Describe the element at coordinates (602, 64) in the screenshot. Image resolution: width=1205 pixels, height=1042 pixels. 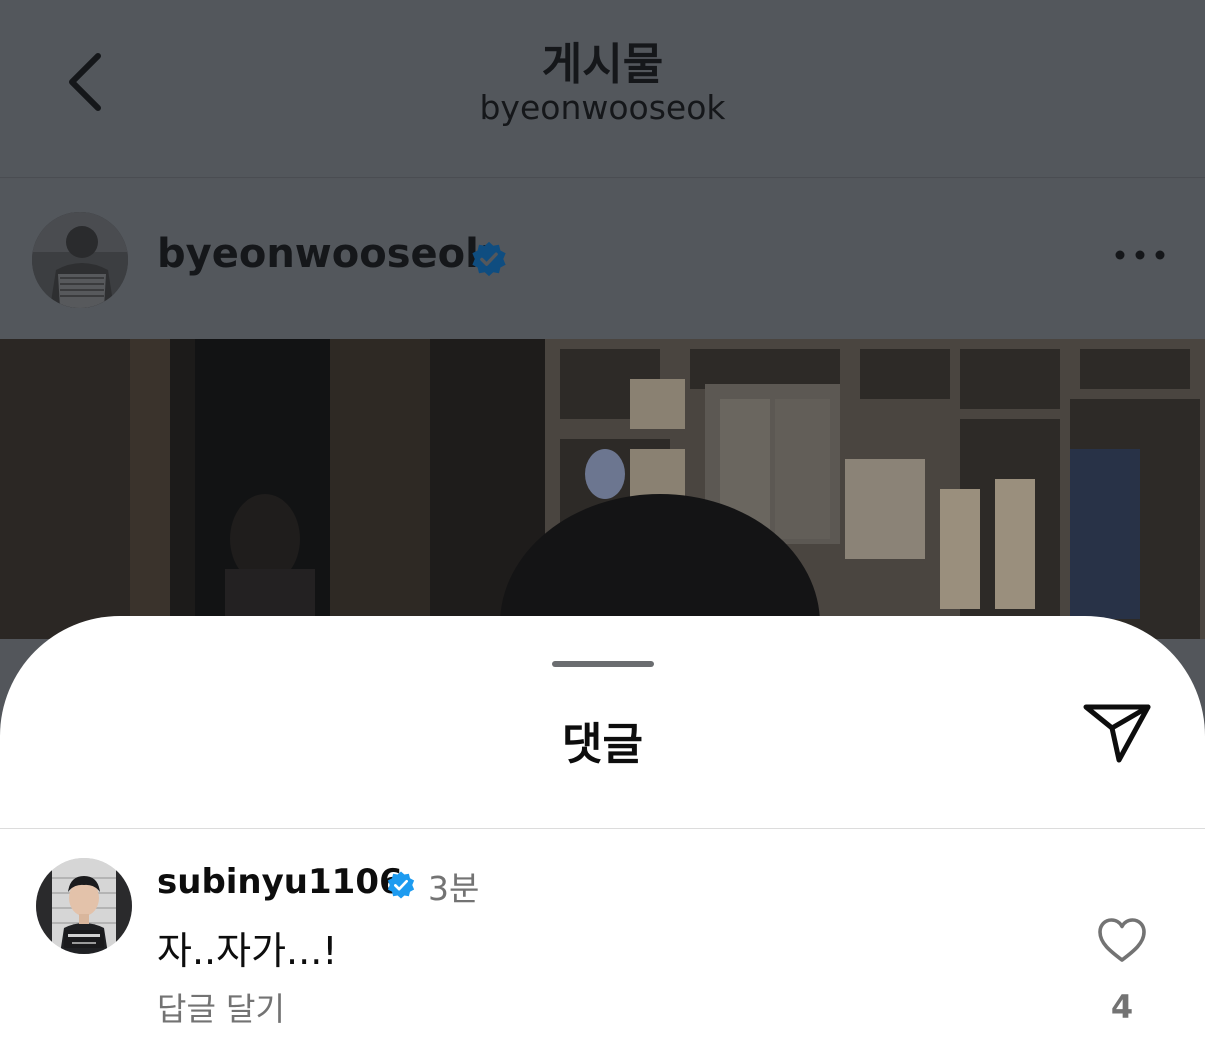
I see `page-title: 게시물` at that location.